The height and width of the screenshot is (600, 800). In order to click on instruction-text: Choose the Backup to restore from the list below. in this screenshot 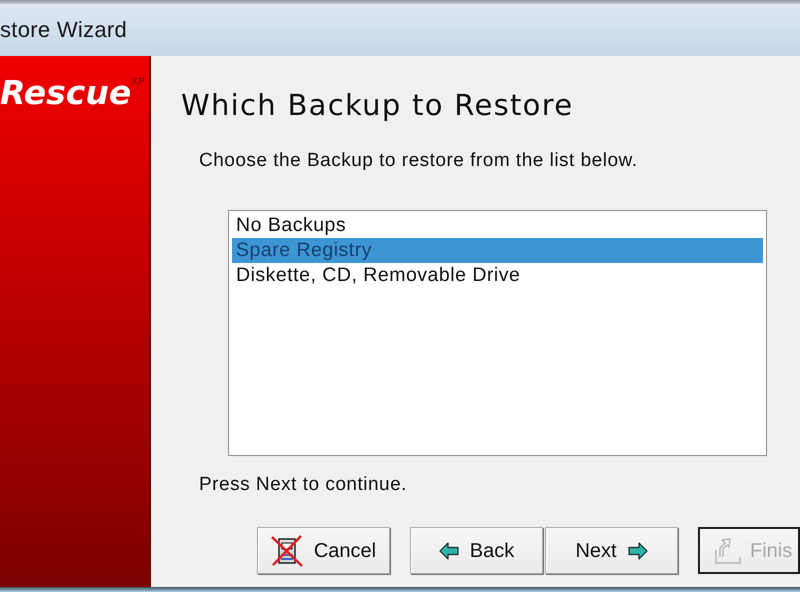, I will do `click(418, 161)`.